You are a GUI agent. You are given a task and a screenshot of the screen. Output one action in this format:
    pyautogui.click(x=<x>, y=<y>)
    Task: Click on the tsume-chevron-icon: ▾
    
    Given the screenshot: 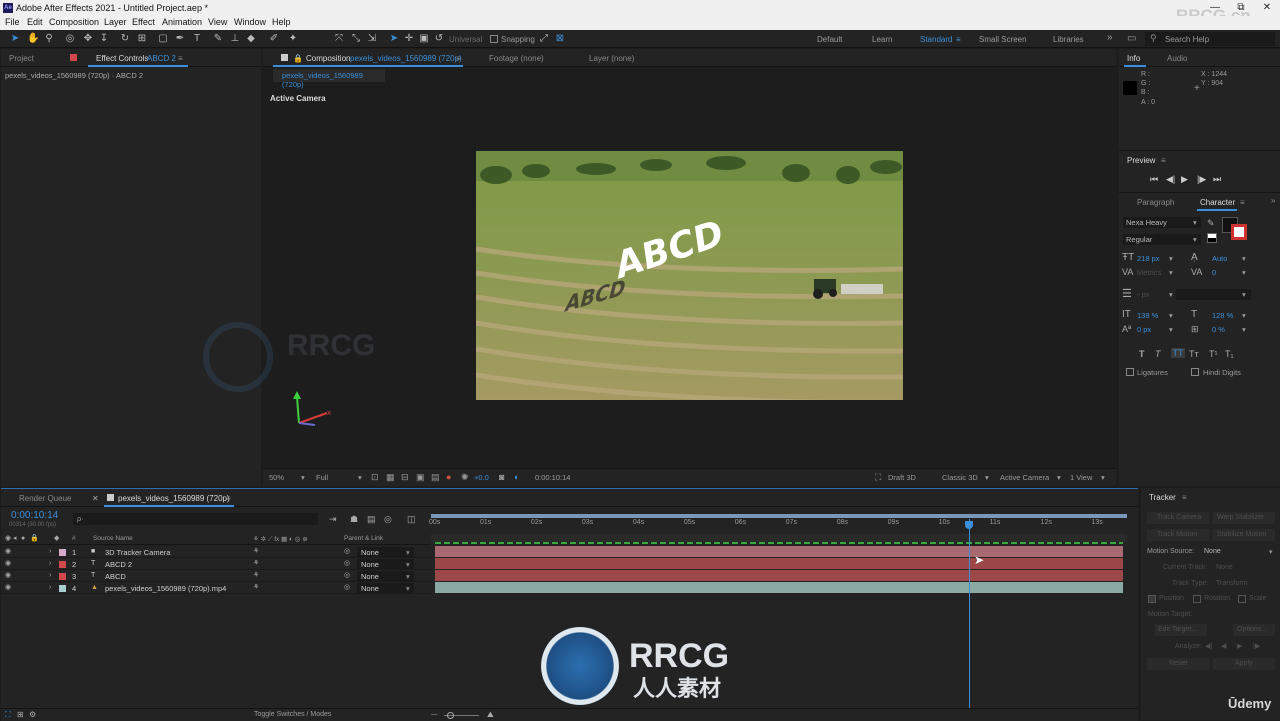 What is the action you would take?
    pyautogui.click(x=1244, y=329)
    